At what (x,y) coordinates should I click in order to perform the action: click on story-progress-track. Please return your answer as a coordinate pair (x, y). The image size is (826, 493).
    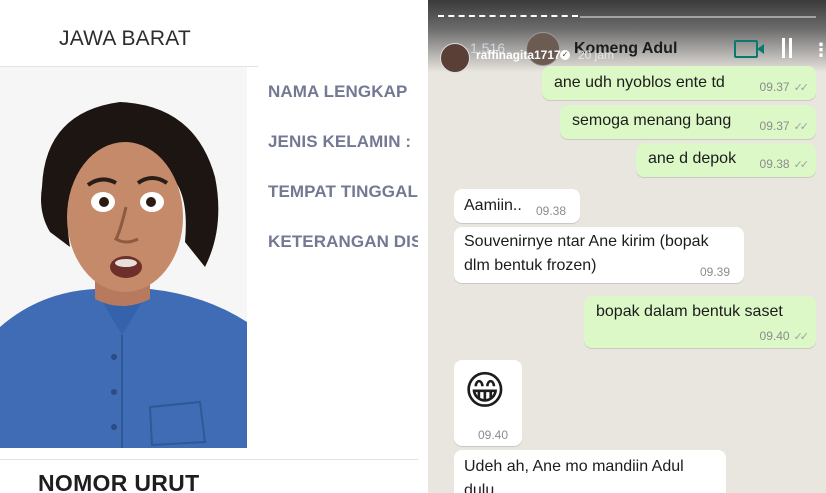
    Looking at the image, I should click on (698, 17).